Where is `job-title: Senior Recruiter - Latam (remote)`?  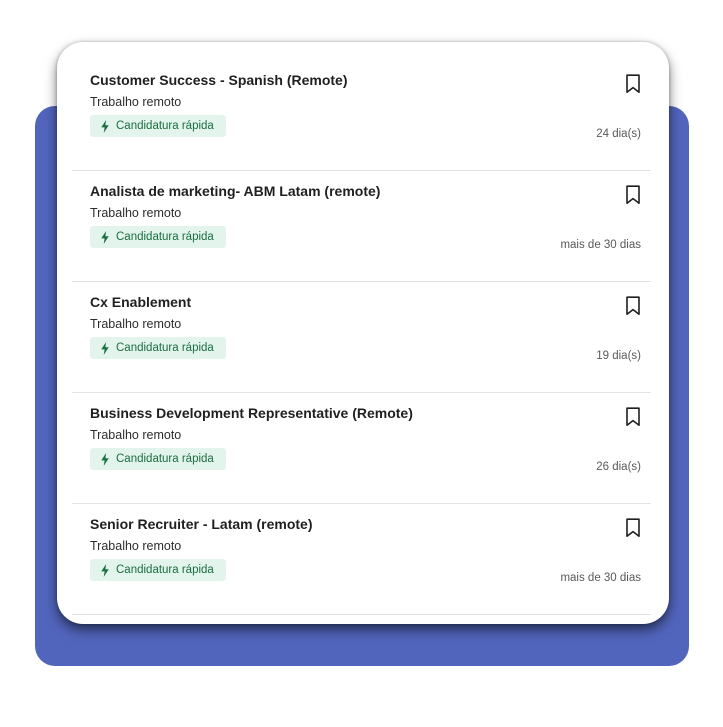 job-title: Senior Recruiter - Latam (remote) is located at coordinates (201, 524).